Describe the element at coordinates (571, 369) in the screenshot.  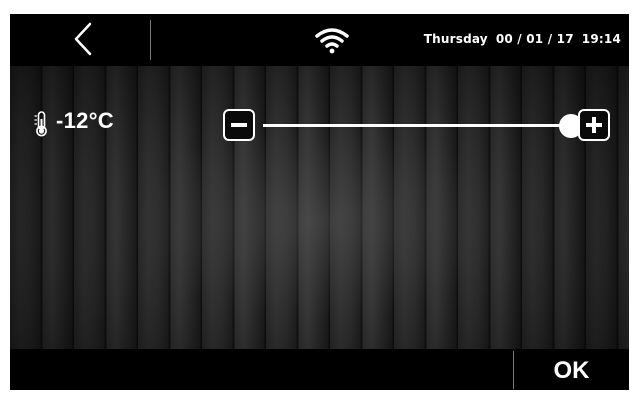
I see `ok-button: OK` at that location.